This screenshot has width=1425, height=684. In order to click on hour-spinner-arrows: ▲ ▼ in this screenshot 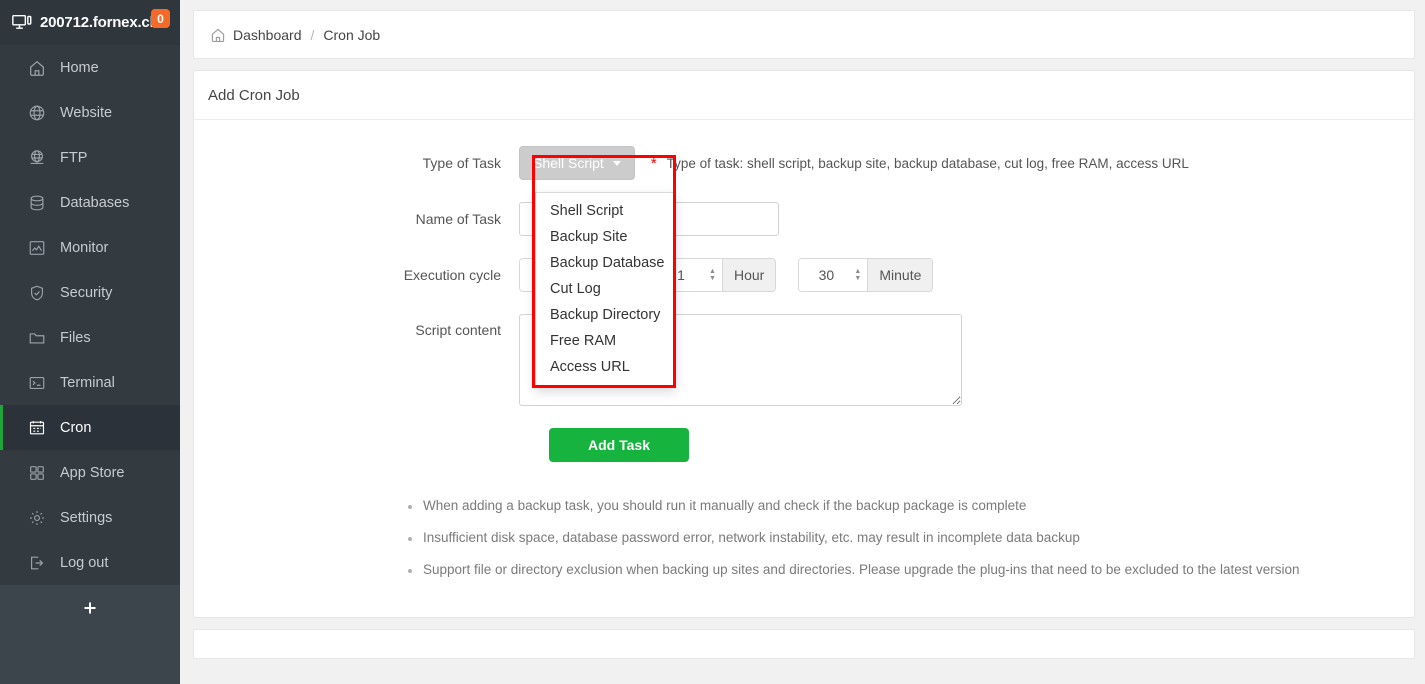, I will do `click(715, 275)`.